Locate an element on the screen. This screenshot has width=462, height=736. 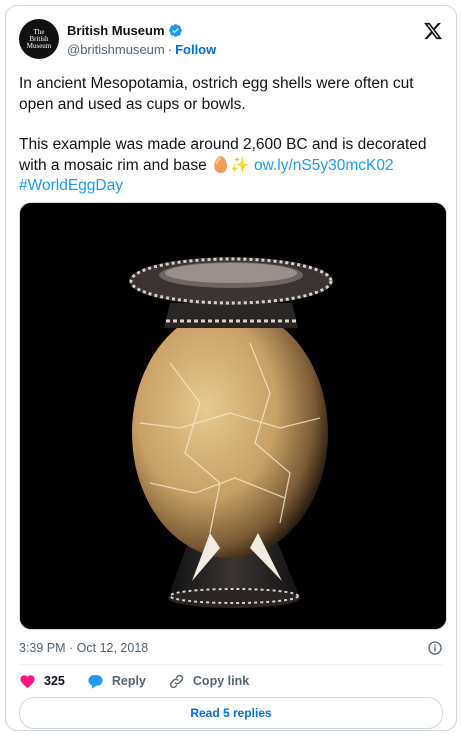
copy-link-button: Copy link is located at coordinates (208, 681).